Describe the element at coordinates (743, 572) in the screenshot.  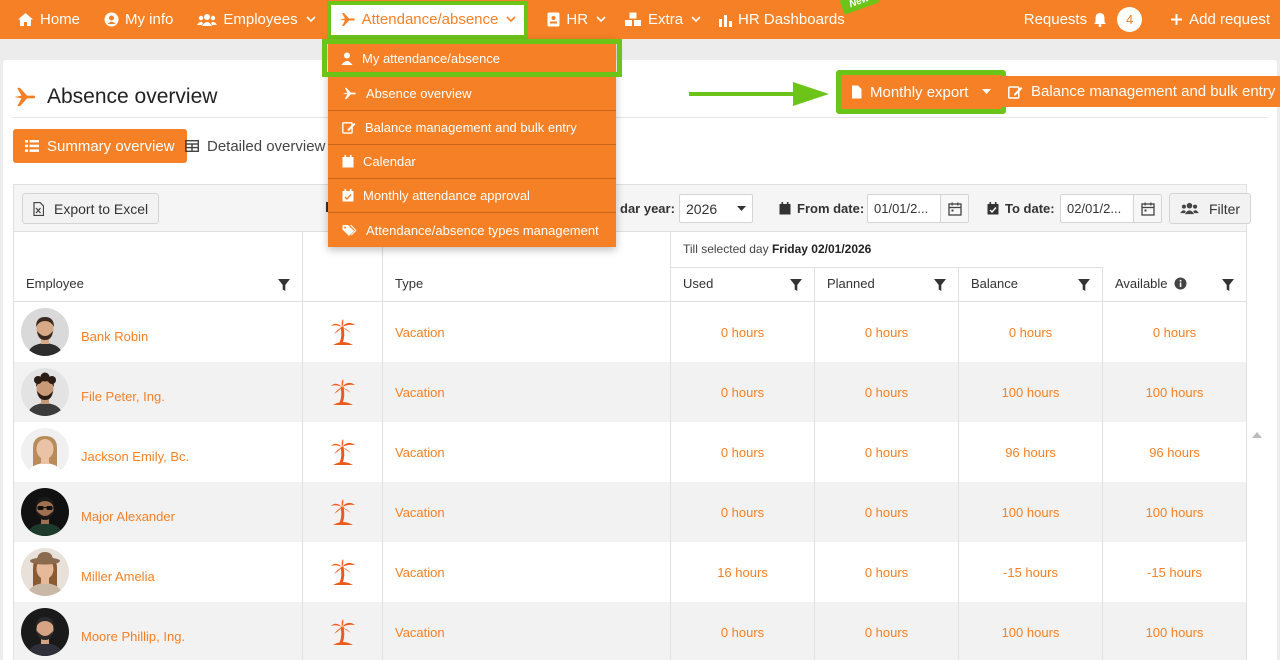
I see `cell-used: 16 hours` at that location.